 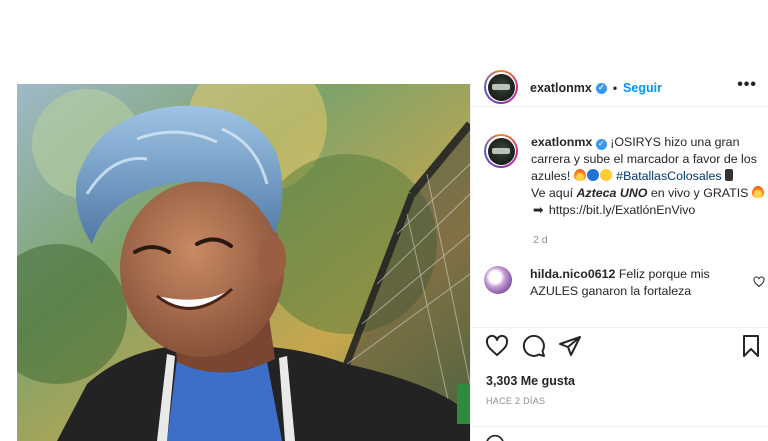 I want to click on faded-next-comment, so click(x=608, y=317).